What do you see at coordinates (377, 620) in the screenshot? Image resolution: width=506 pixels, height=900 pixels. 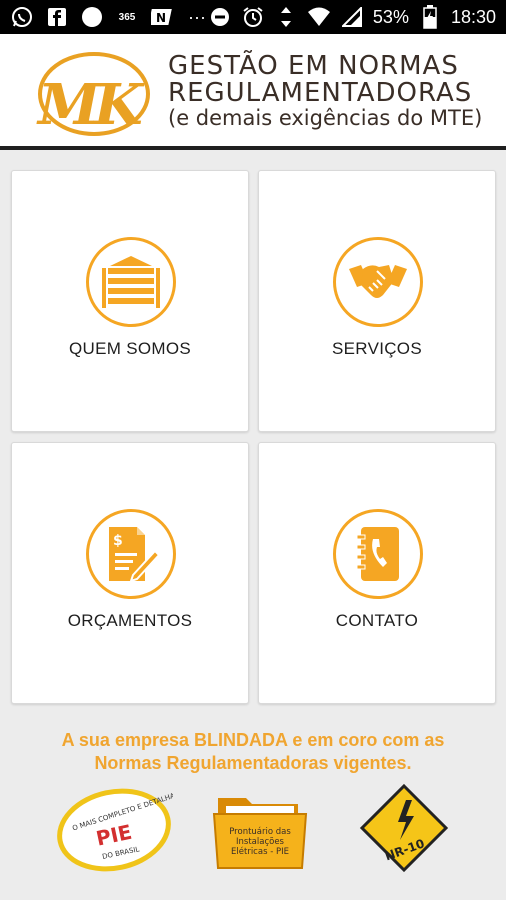 I see `menu-label-contato: CONTATO` at bounding box center [377, 620].